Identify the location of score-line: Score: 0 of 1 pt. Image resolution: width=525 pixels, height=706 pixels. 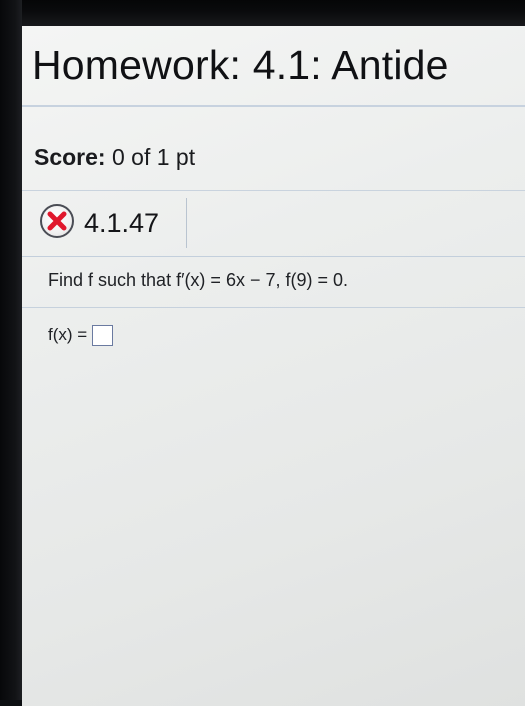
(114, 157).